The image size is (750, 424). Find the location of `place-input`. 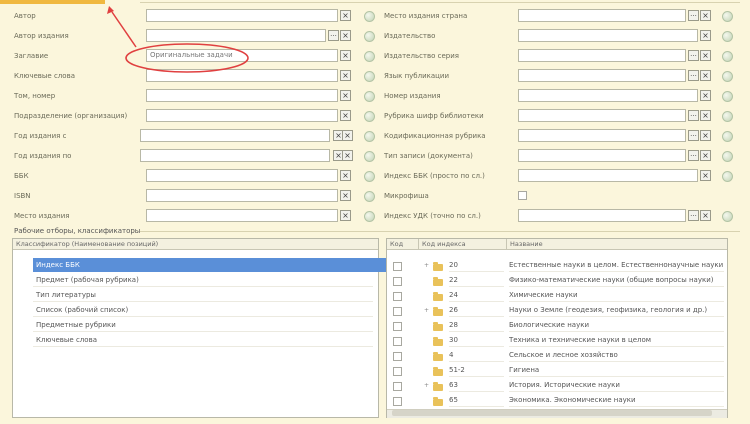

place-input is located at coordinates (242, 215).